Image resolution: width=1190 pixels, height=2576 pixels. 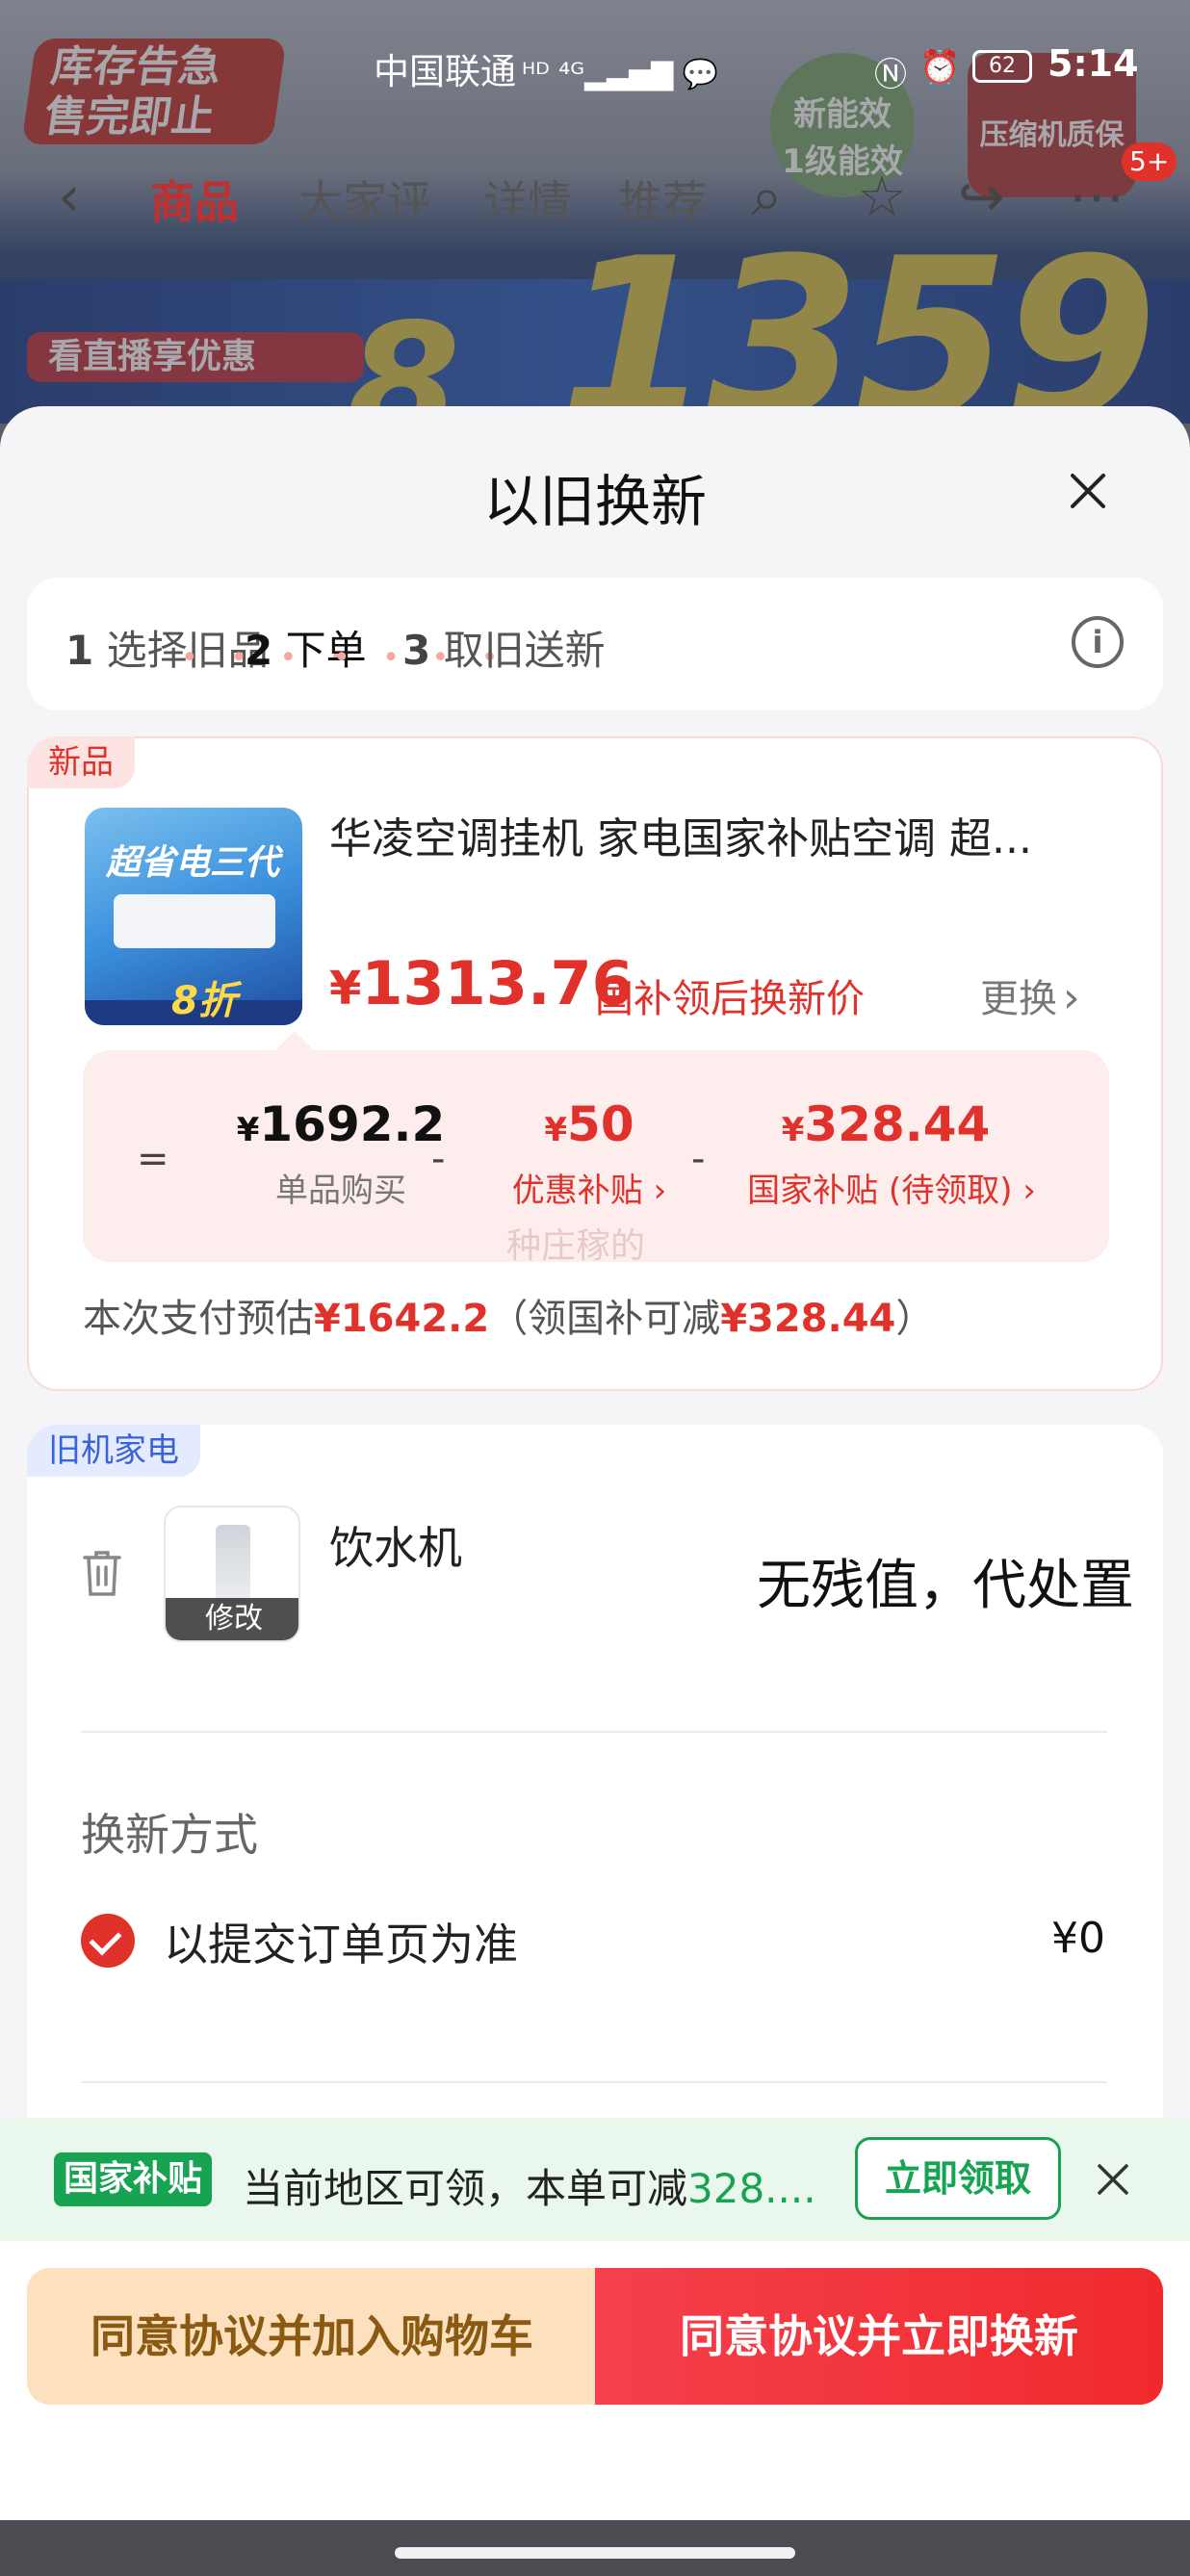 What do you see at coordinates (576, 1246) in the screenshot?
I see `watermark: 种庄稼的` at bounding box center [576, 1246].